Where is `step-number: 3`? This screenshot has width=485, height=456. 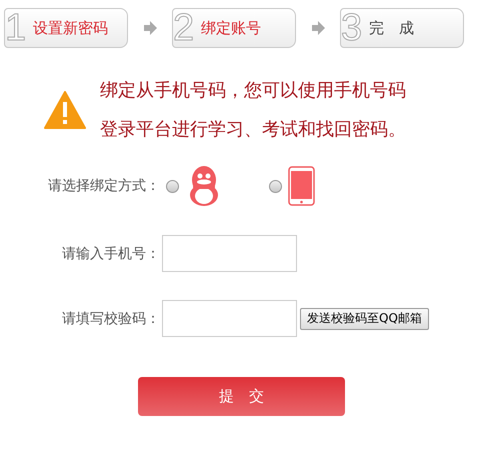 step-number: 3 is located at coordinates (352, 28).